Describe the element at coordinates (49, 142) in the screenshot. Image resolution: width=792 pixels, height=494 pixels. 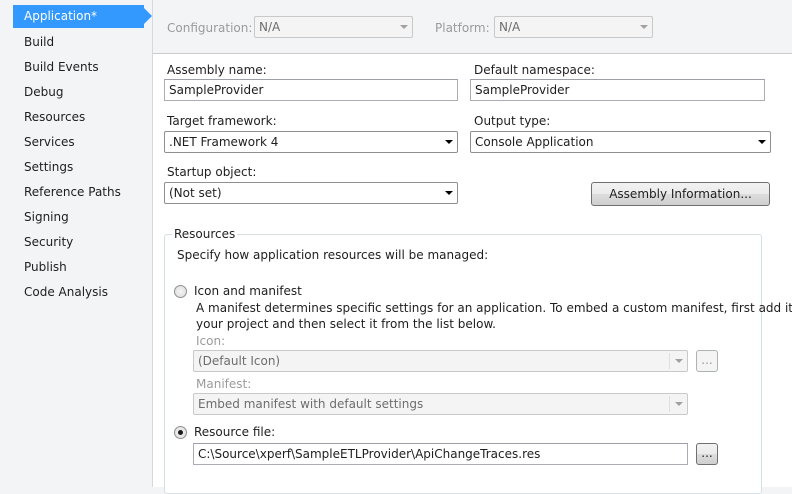
I see `sidebar-item-services: Services` at that location.